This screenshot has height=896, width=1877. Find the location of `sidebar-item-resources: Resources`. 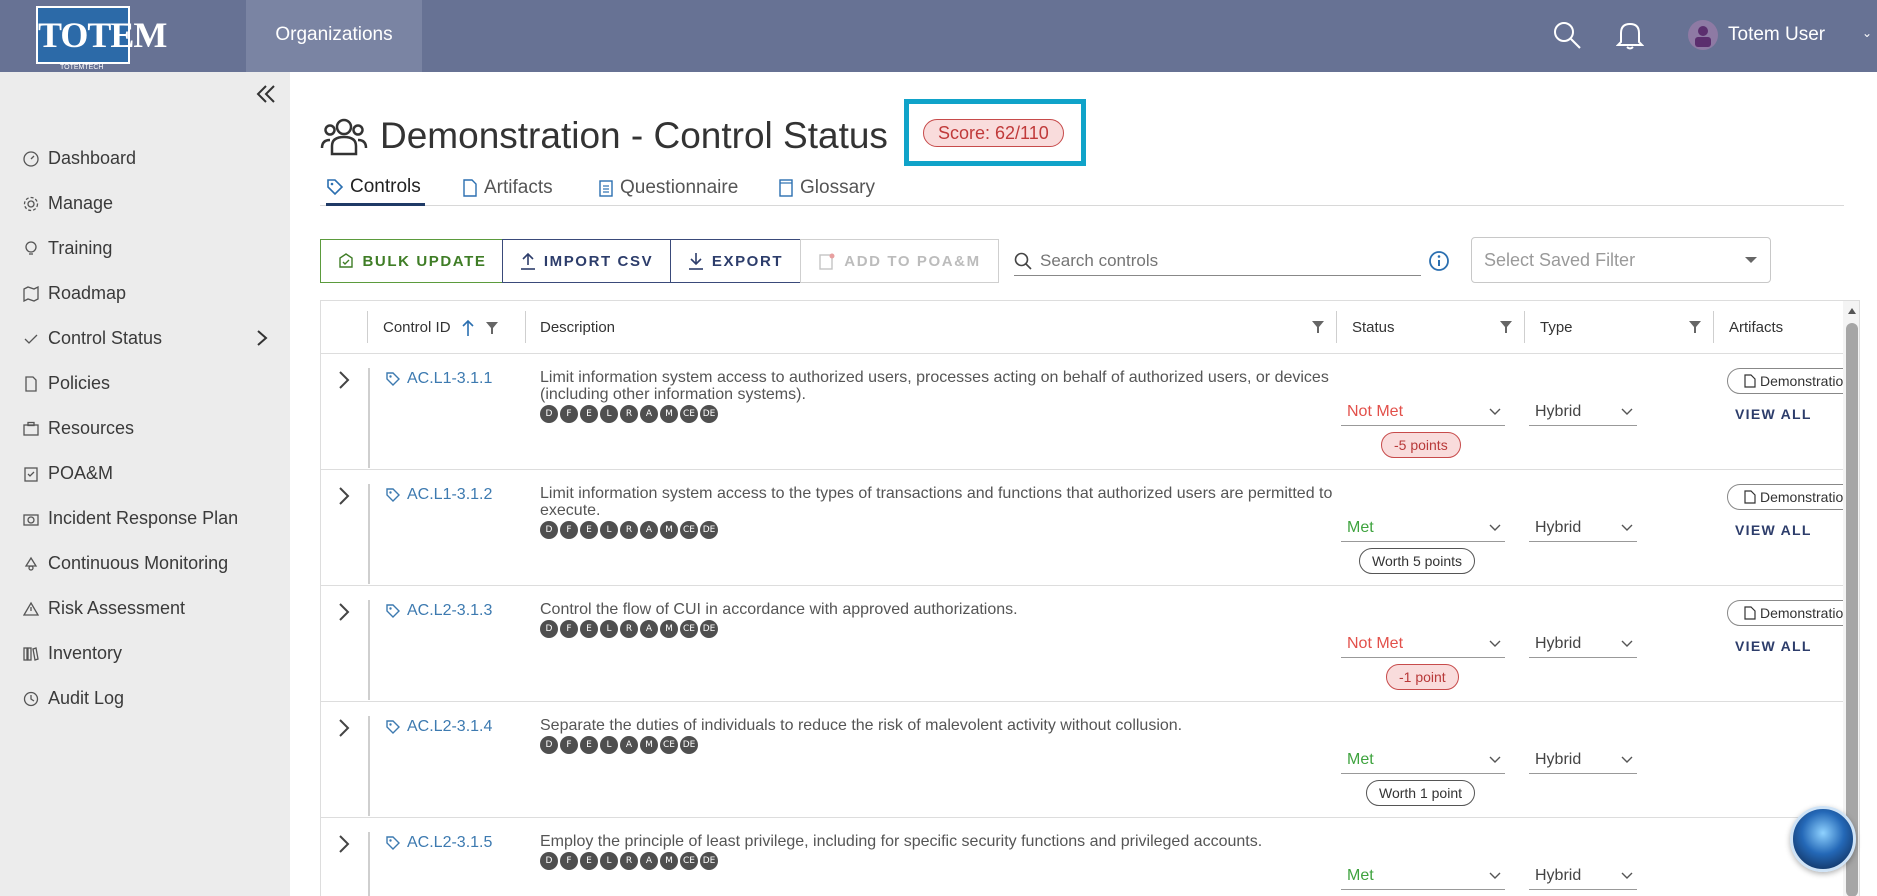

sidebar-item-resources: Resources is located at coordinates (145, 428).